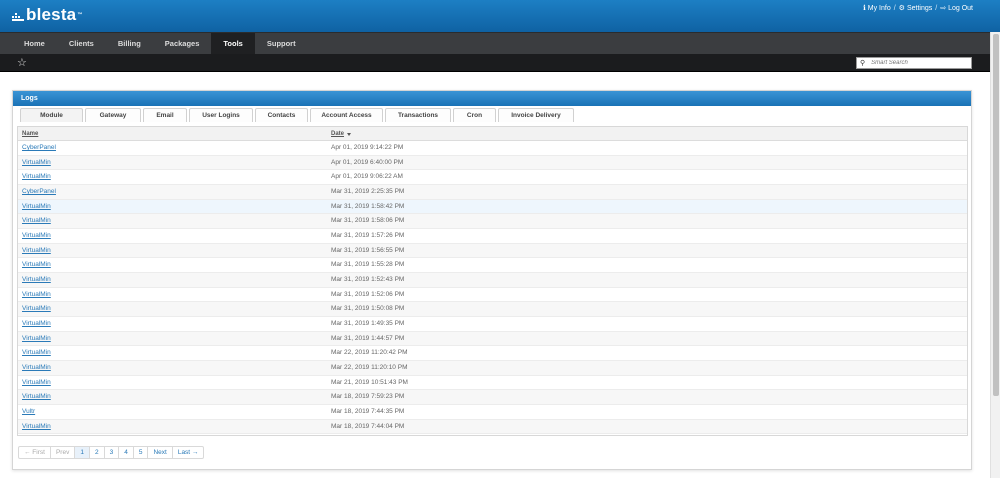 The height and width of the screenshot is (478, 1000). What do you see at coordinates (281, 115) in the screenshot?
I see `tab-contacts: Contacts` at bounding box center [281, 115].